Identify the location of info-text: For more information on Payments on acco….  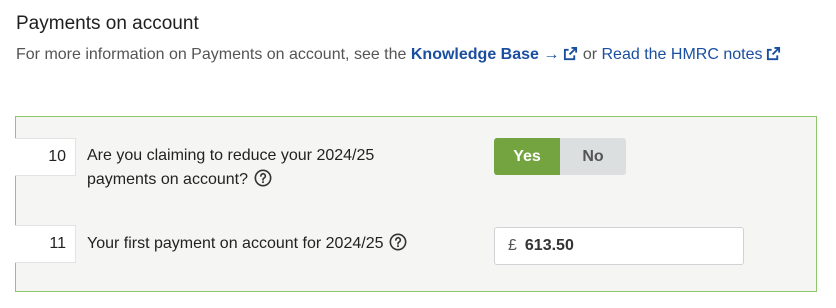
(416, 55).